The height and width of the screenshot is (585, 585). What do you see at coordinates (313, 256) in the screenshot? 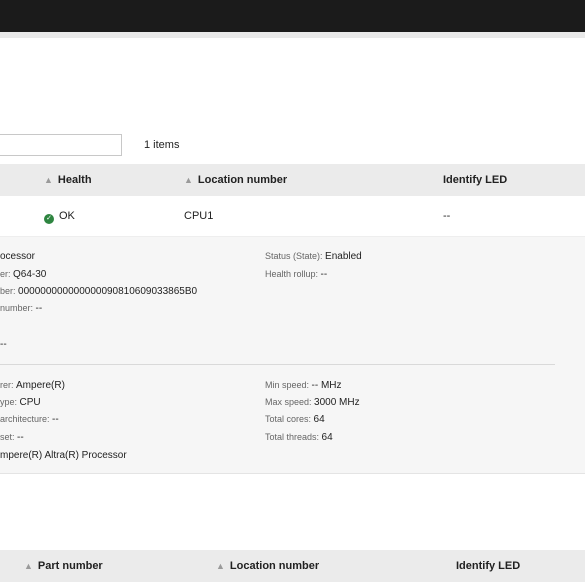
I see `detail-status-state: Status (State): Enabled` at bounding box center [313, 256].